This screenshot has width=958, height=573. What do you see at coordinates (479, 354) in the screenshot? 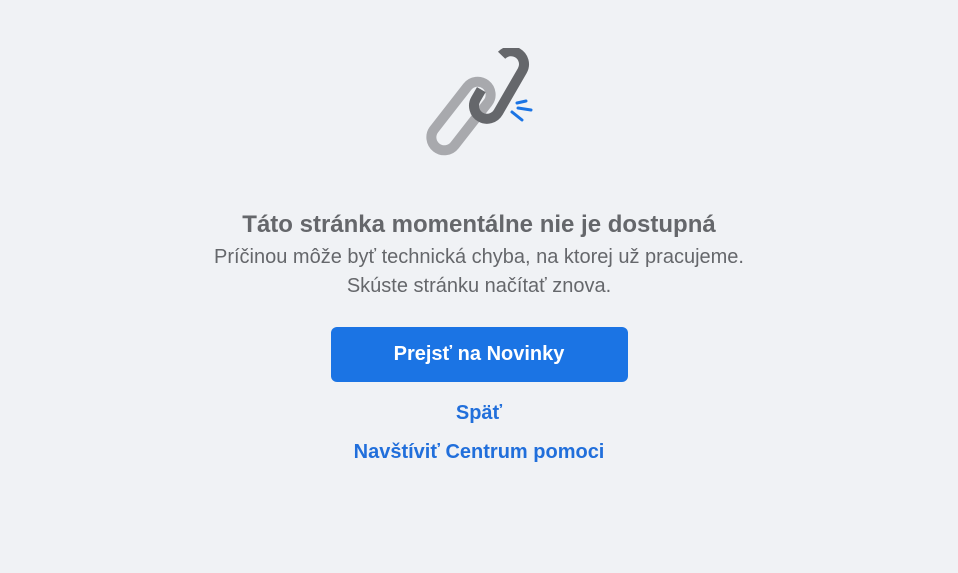
I see `go-to-news-feed-button: Prejsť na Novinky` at bounding box center [479, 354].